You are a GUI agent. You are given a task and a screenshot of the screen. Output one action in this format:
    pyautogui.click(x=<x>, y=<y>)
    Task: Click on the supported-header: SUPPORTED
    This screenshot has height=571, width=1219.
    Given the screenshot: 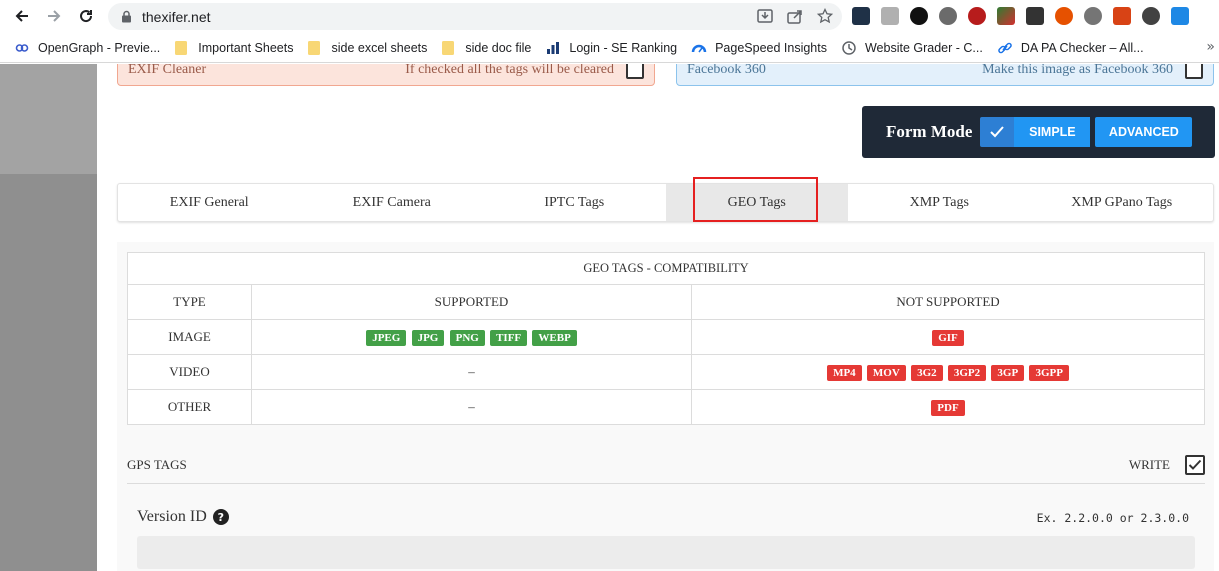 What is the action you would take?
    pyautogui.click(x=471, y=302)
    